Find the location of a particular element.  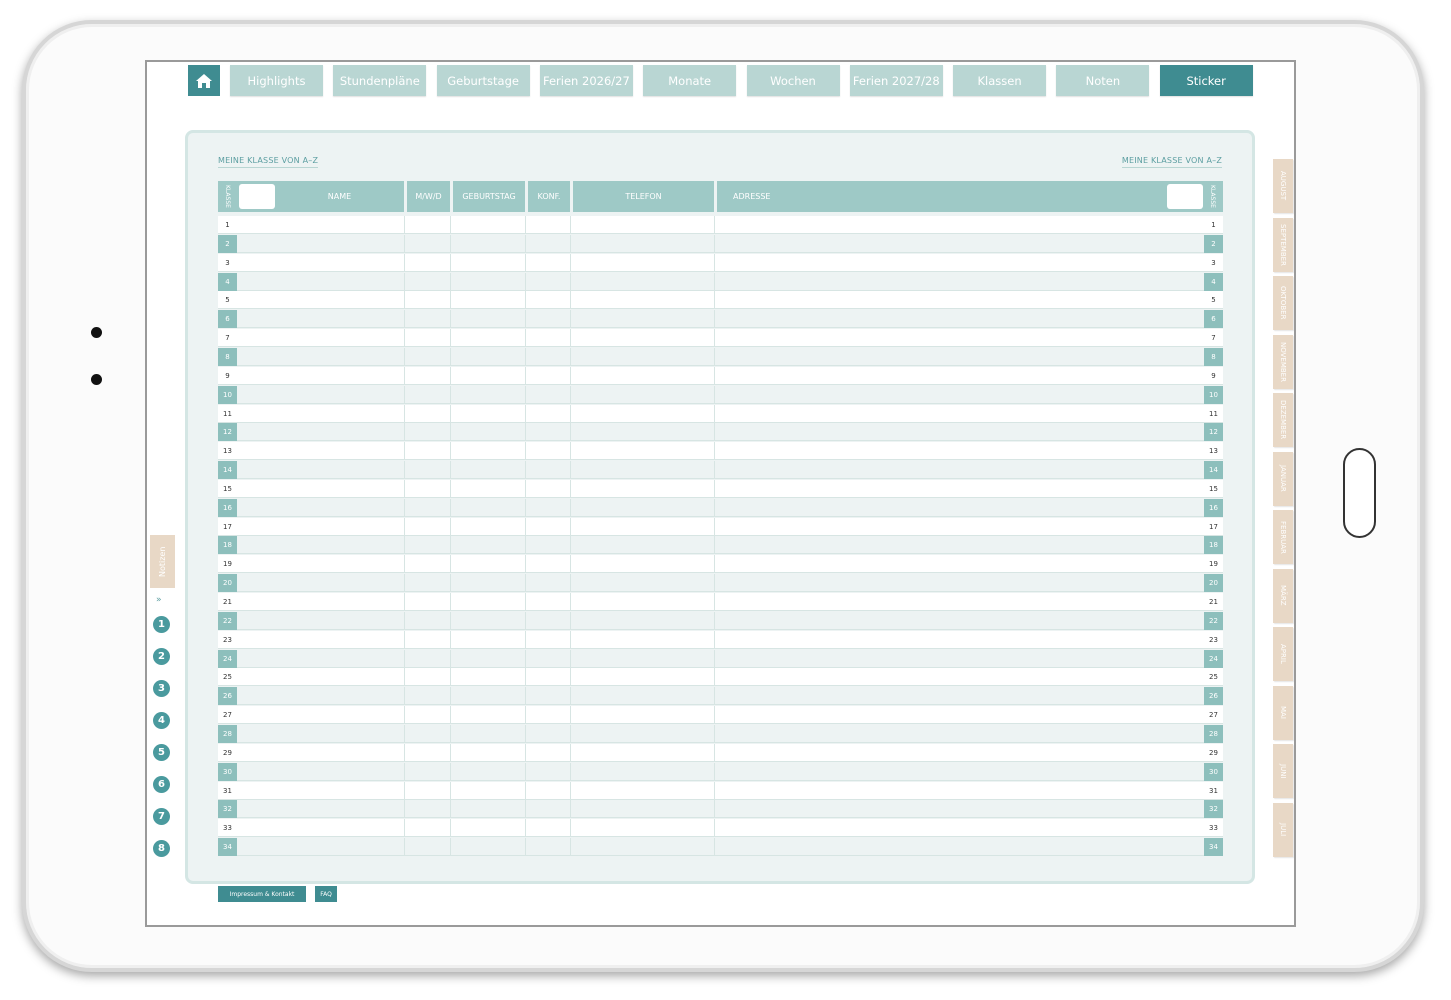

hardware-home-button is located at coordinates (1359, 493).